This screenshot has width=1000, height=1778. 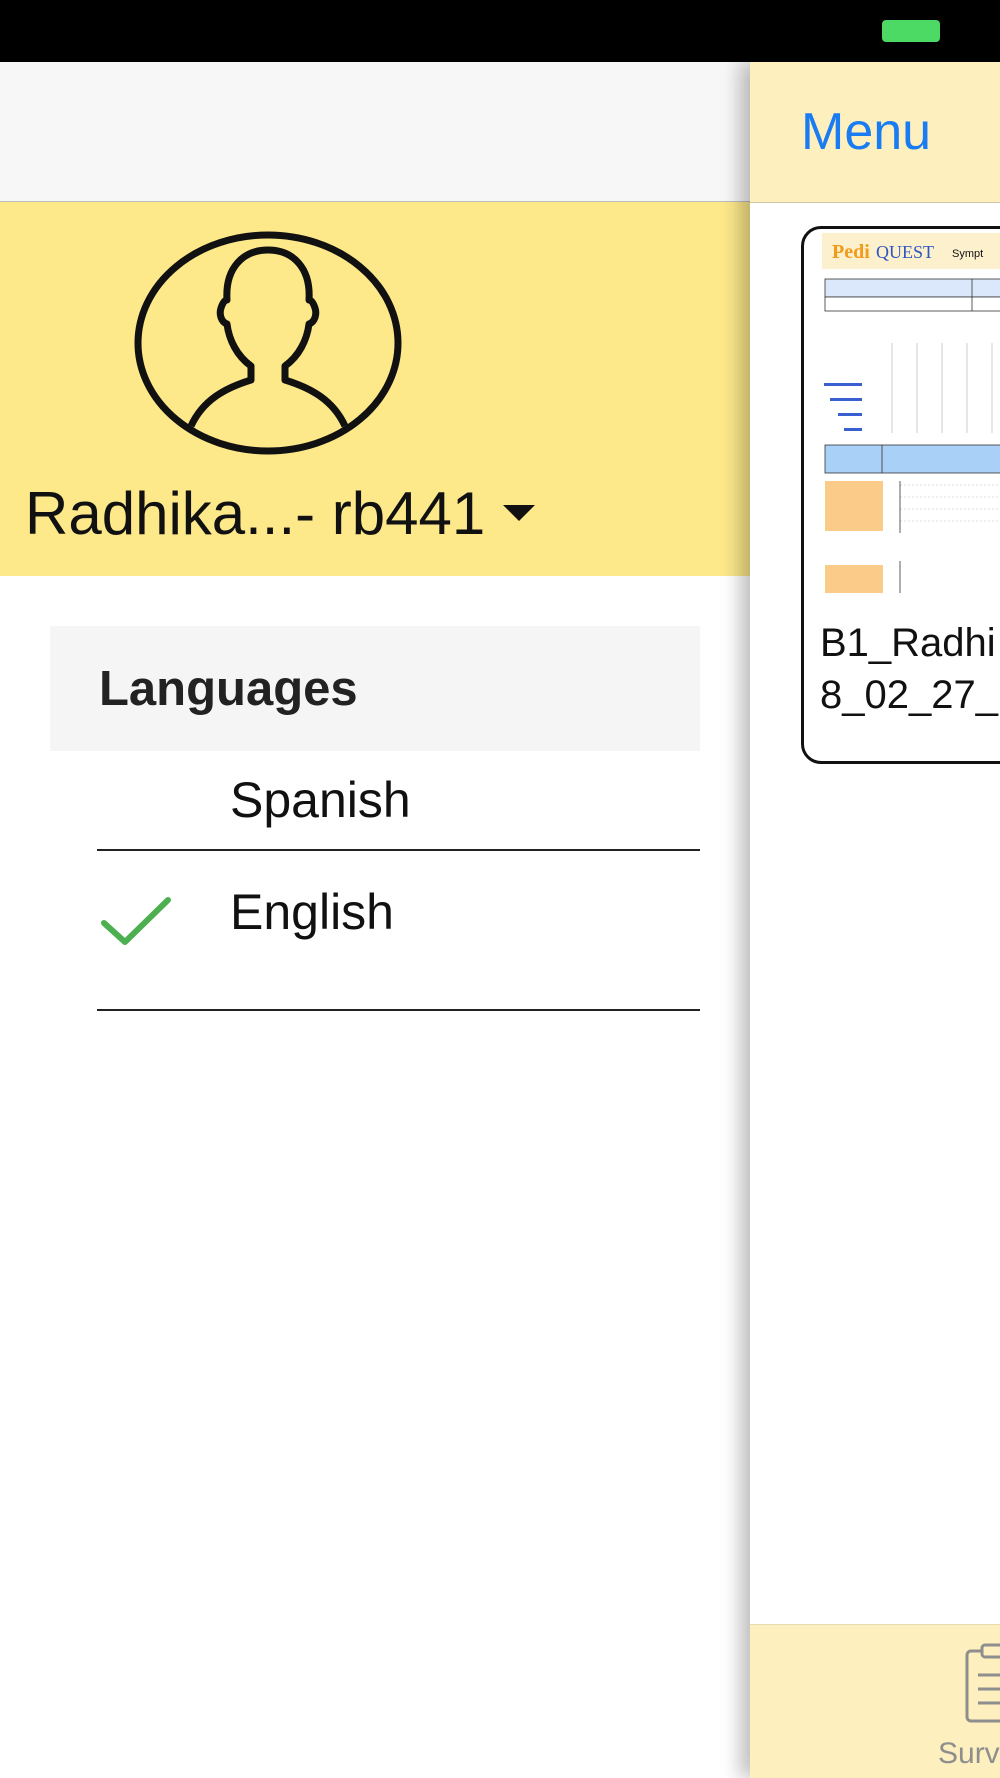 What do you see at coordinates (320, 800) in the screenshot?
I see `language-label: Spanish` at bounding box center [320, 800].